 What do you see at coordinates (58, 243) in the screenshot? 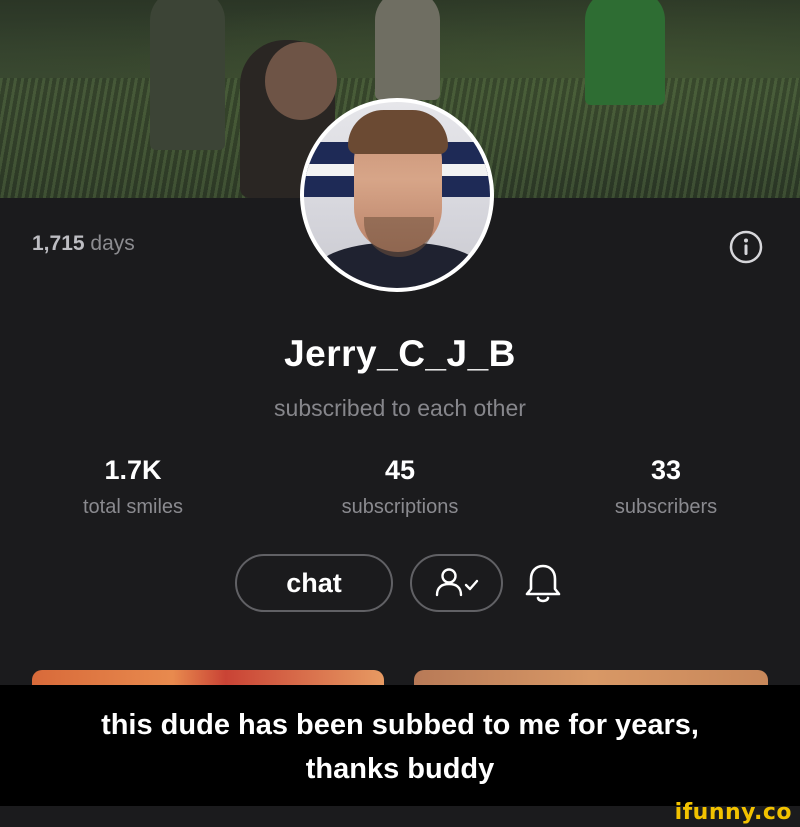
I see `days-count: 1,715` at bounding box center [58, 243].